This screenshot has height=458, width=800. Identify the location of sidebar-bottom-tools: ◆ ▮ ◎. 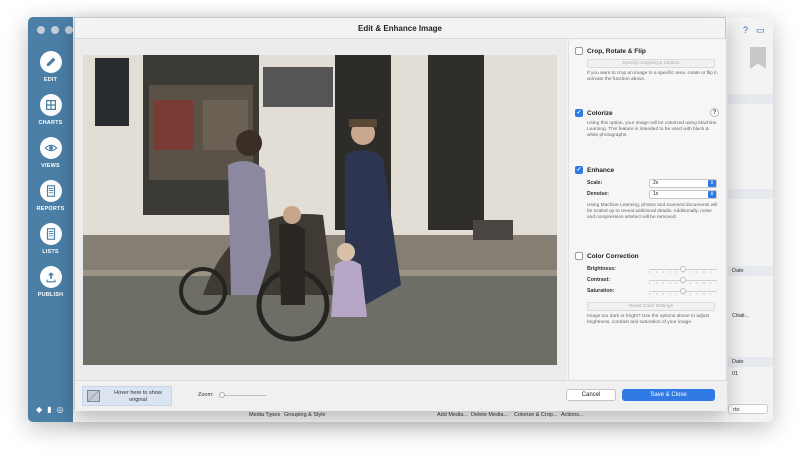
(50, 409).